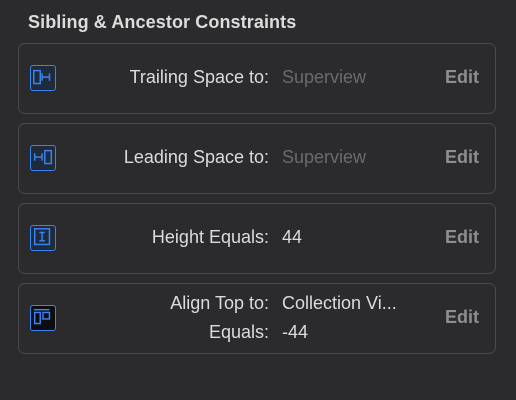 Image resolution: width=516 pixels, height=400 pixels. What do you see at coordinates (295, 332) in the screenshot?
I see `constraint-value-secondary: -44` at bounding box center [295, 332].